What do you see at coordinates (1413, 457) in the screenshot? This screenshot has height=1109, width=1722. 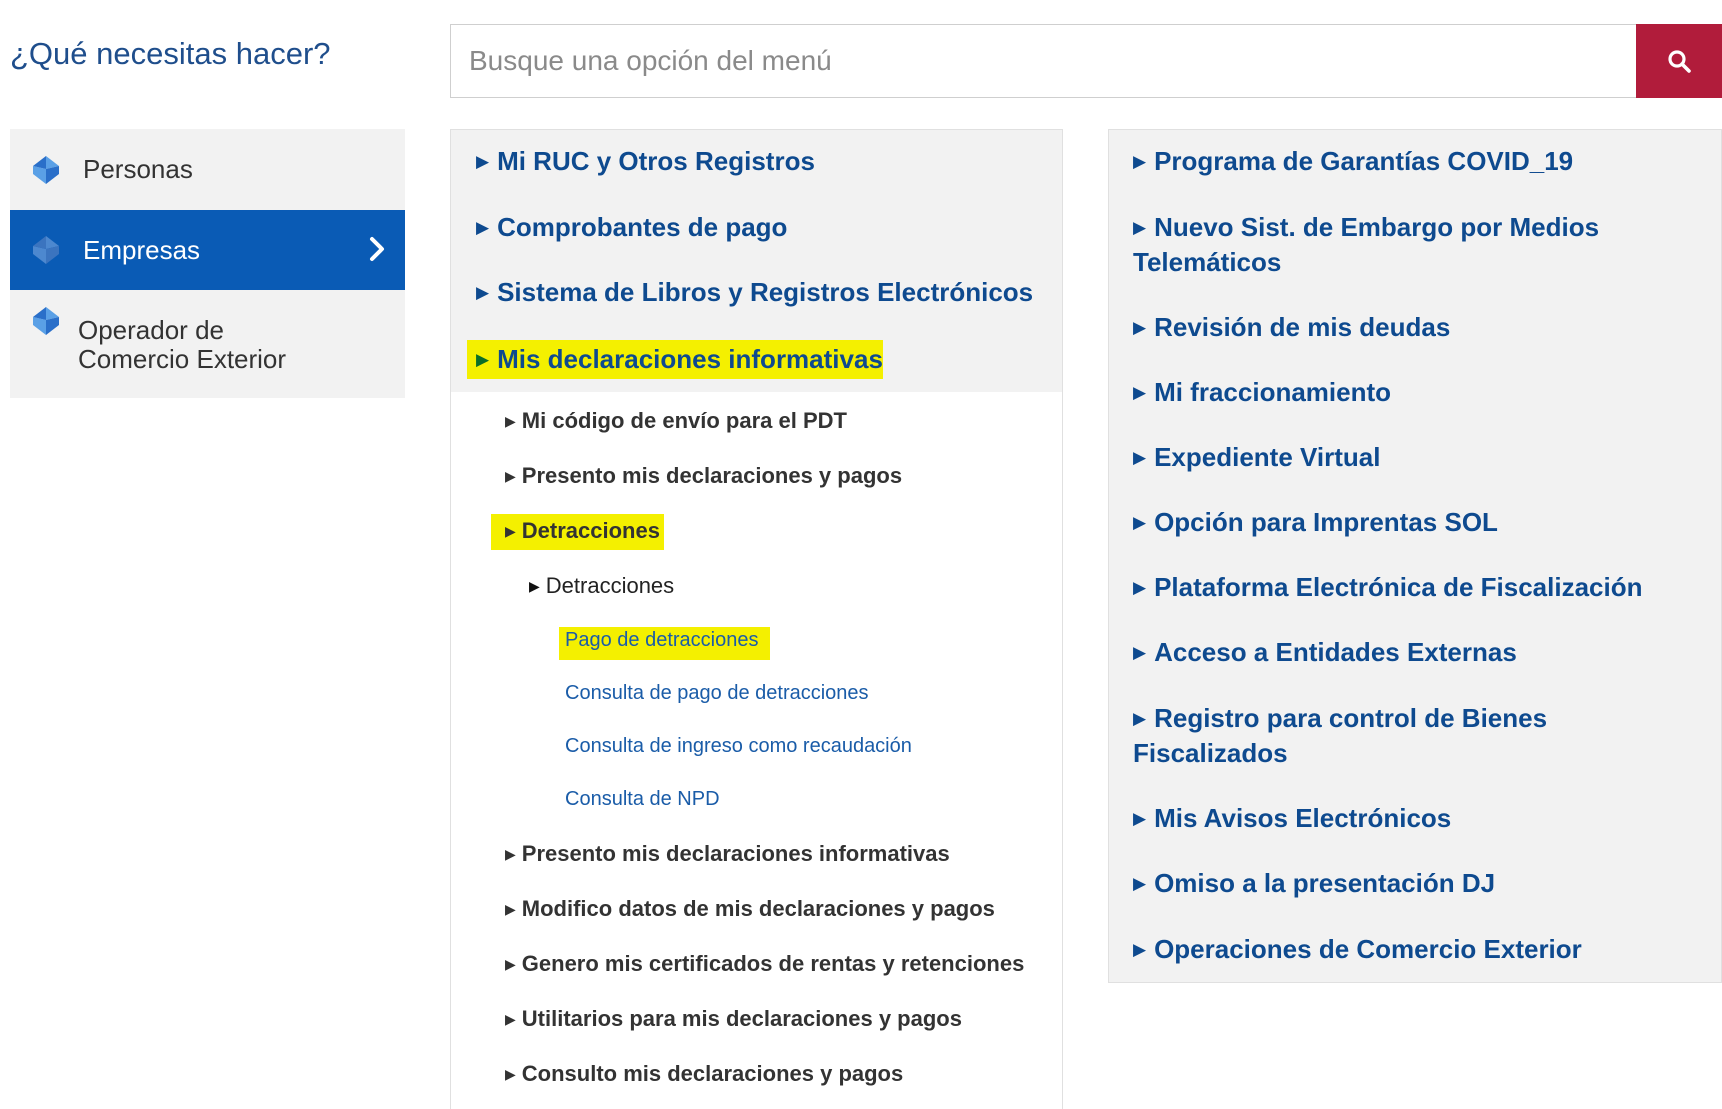 I see `menu-category: ▶ Expediente Virtual` at bounding box center [1413, 457].